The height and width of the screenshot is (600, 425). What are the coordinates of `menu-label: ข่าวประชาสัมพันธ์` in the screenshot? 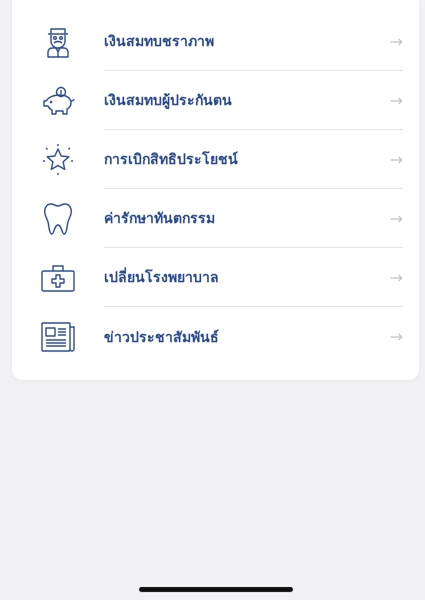 It's located at (161, 338).